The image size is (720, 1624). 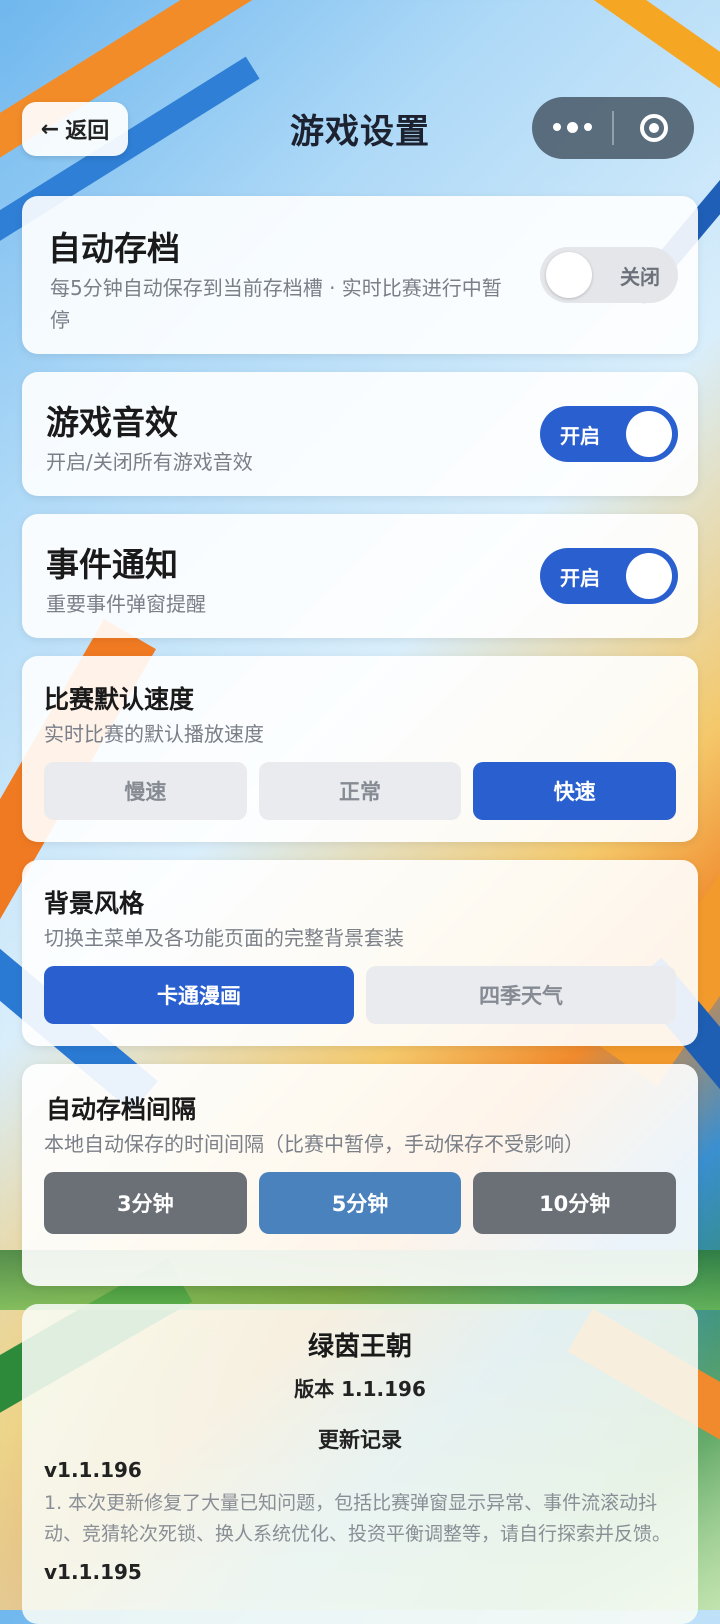 What do you see at coordinates (360, 1440) in the screenshot?
I see `changelog-title: 更新记录` at bounding box center [360, 1440].